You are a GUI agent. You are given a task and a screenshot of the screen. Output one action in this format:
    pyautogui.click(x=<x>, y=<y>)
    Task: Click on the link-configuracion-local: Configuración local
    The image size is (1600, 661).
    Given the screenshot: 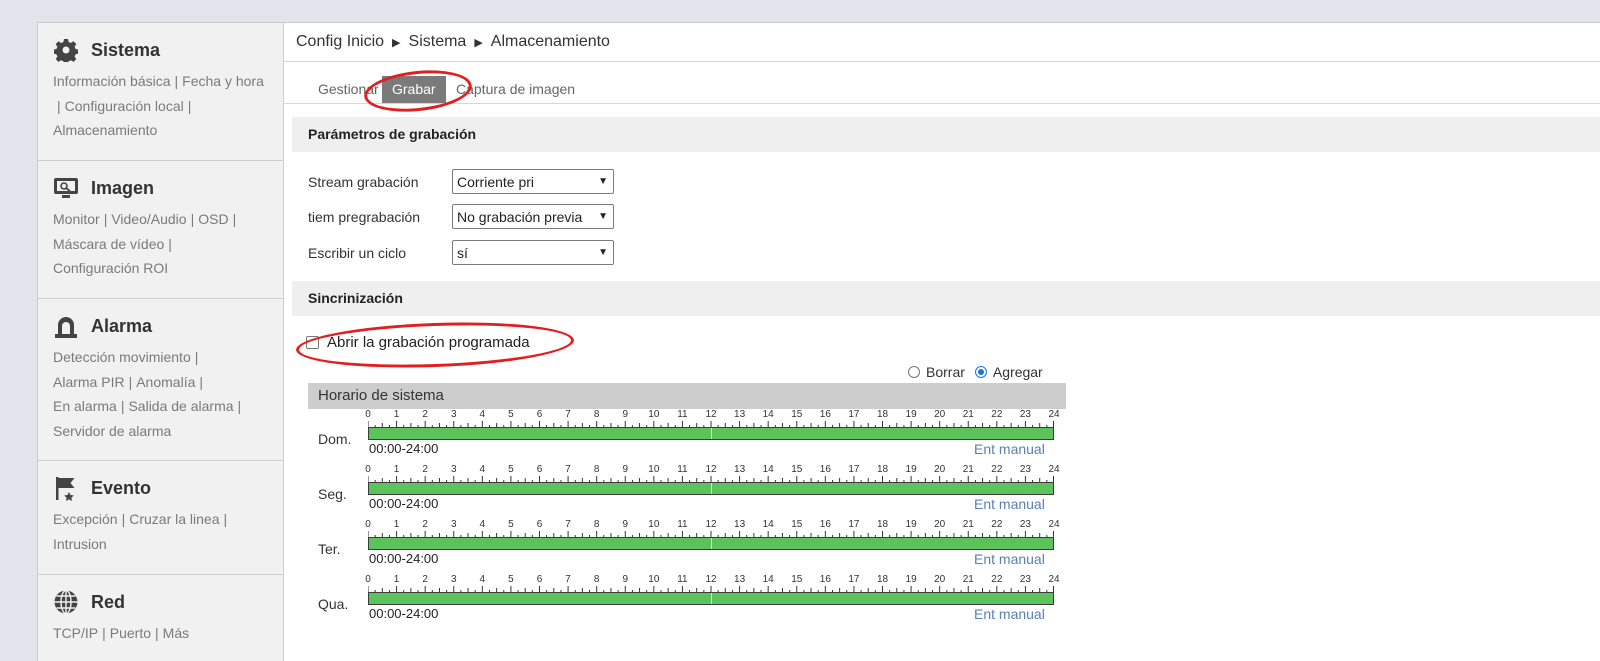 What is the action you would take?
    pyautogui.click(x=124, y=106)
    